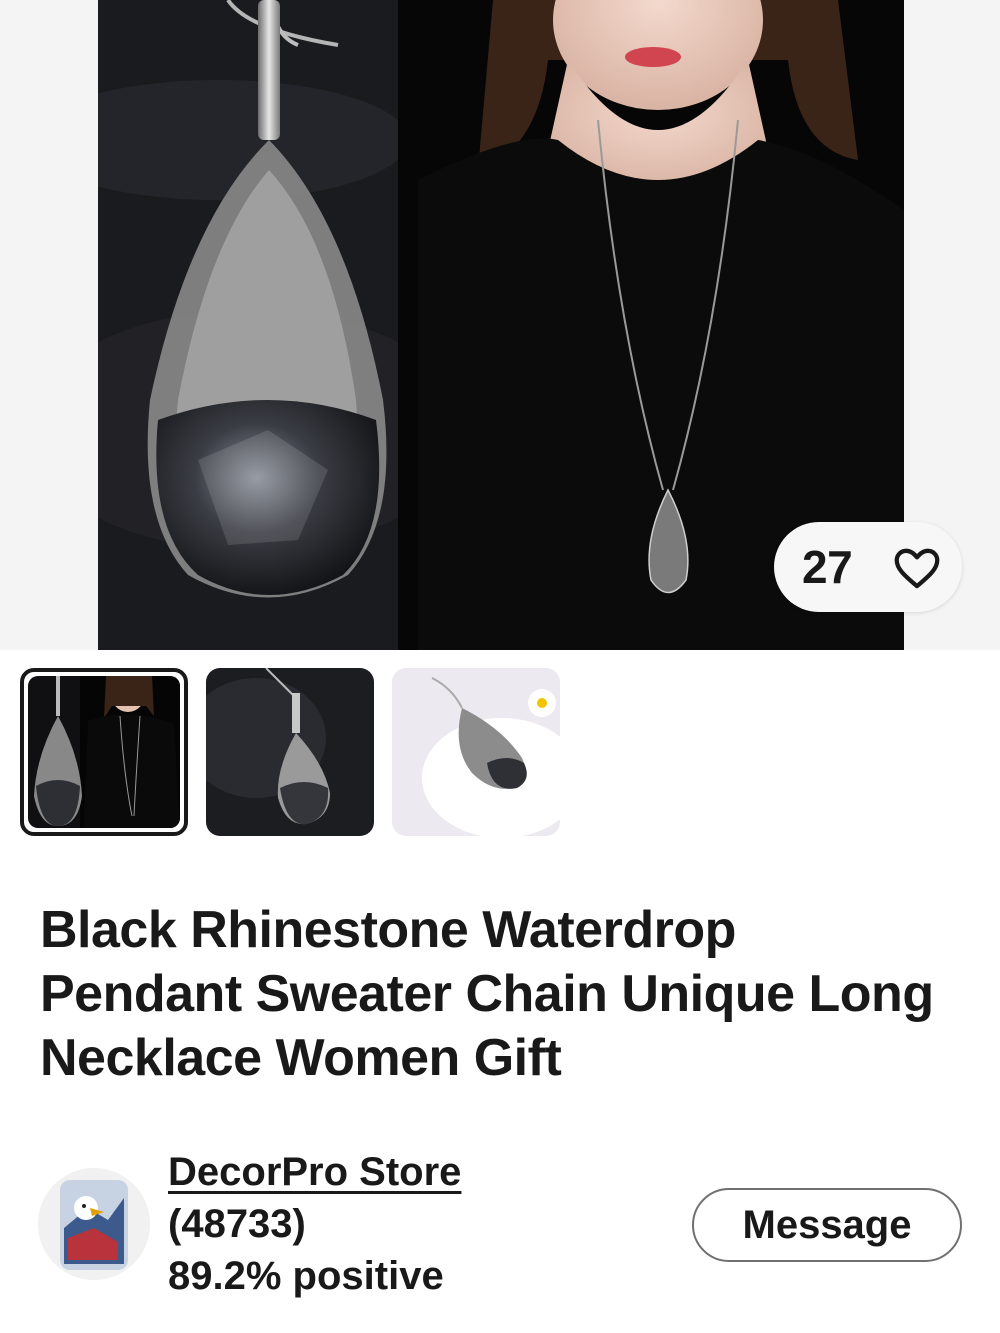 This screenshot has width=1000, height=1333. What do you see at coordinates (917, 567) in the screenshot?
I see `heart-icon` at bounding box center [917, 567].